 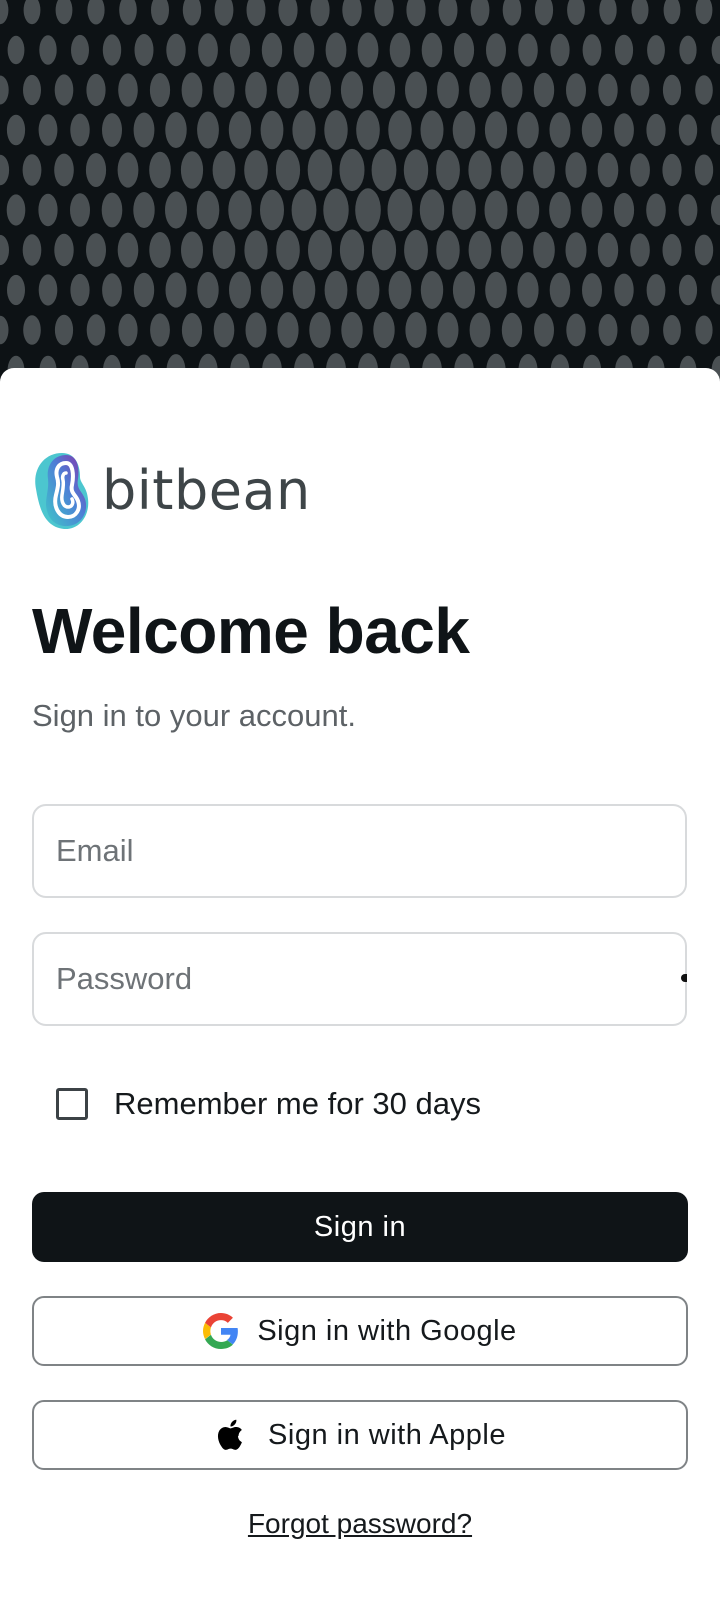 I want to click on bitbean-logo-icon, so click(x=62, y=491).